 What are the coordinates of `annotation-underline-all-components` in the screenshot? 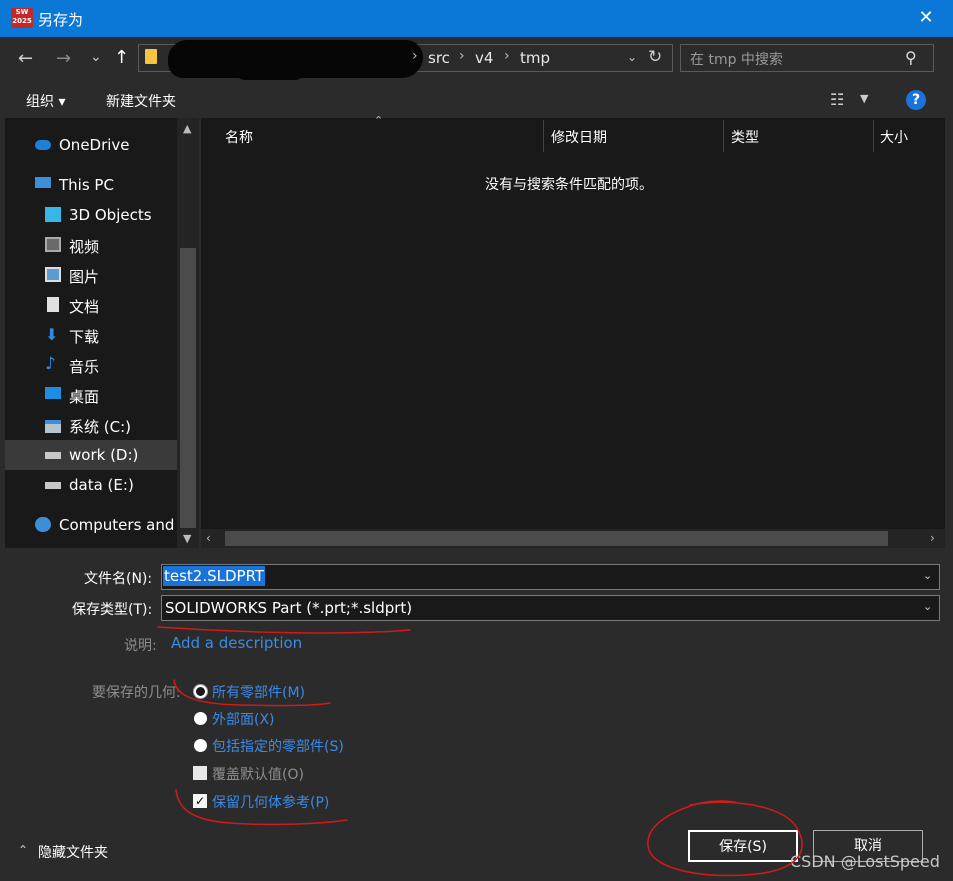 It's located at (252, 693).